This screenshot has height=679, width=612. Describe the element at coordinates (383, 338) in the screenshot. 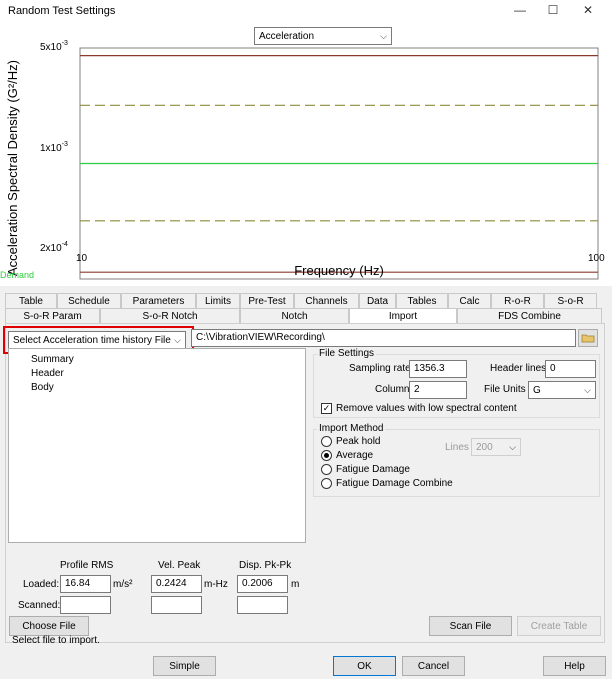

I see `file-path-input: C:\VibrationVIEW\Recording\` at that location.